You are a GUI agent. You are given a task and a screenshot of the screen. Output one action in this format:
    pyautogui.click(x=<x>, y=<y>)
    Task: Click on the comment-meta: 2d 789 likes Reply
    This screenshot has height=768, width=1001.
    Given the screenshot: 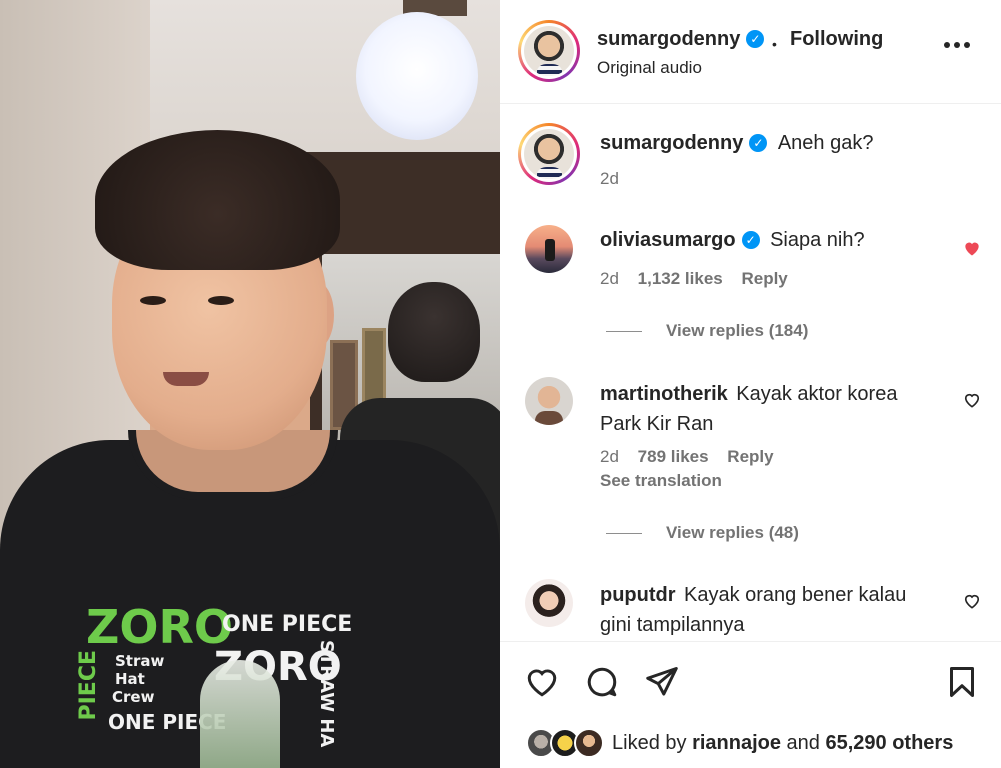 What is the action you would take?
    pyautogui.click(x=687, y=457)
    